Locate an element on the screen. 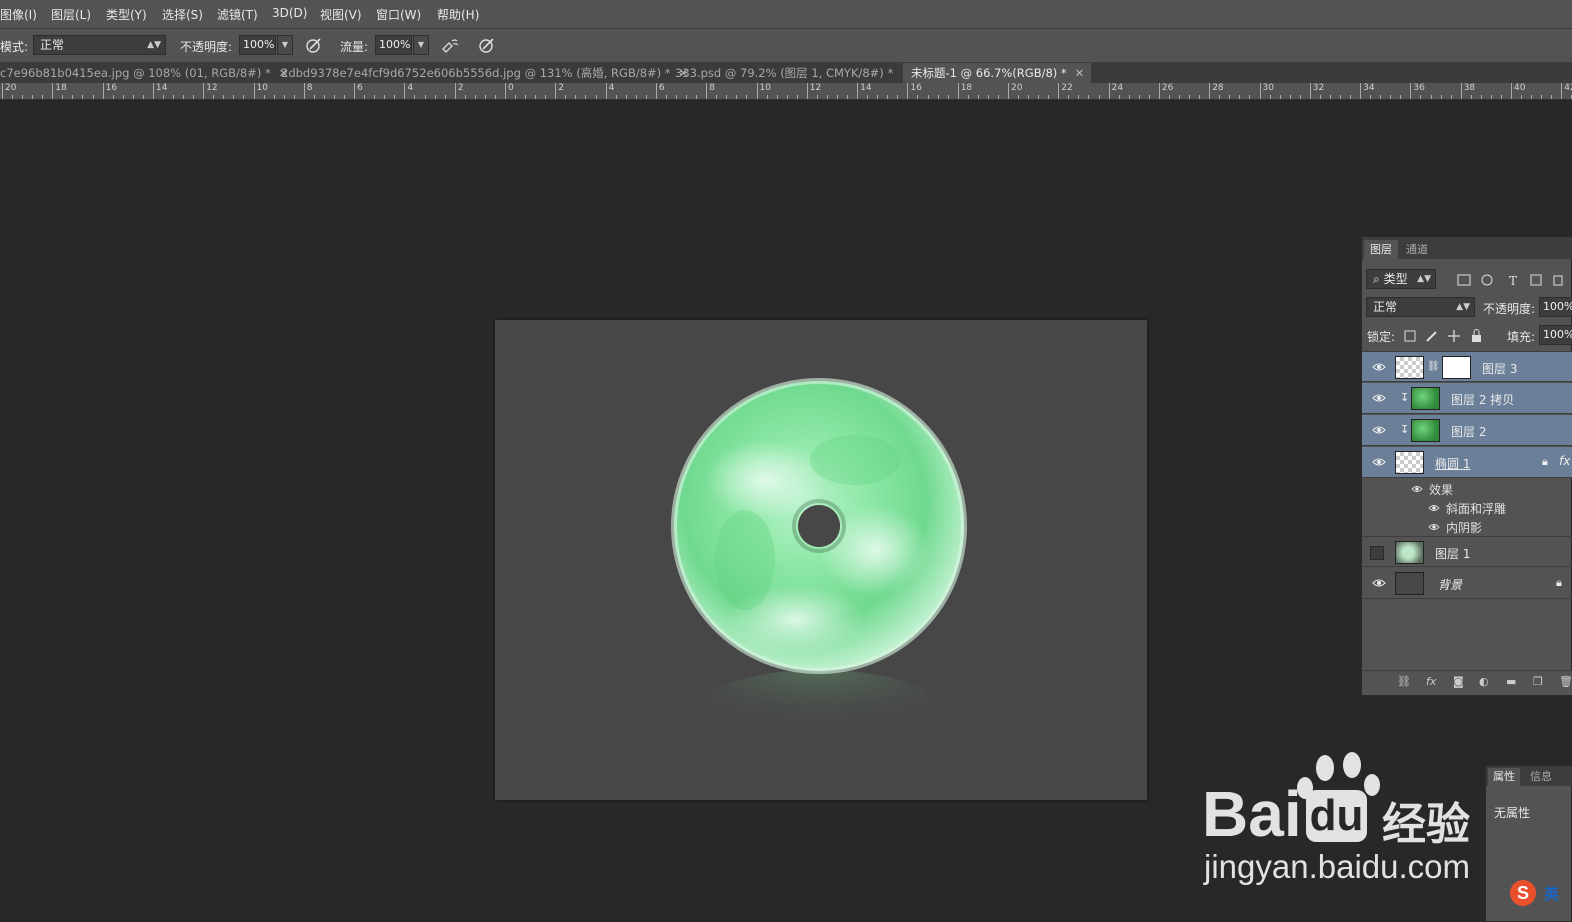 This screenshot has height=922, width=1572. filter-type-icons: T is located at coordinates (1512, 280).